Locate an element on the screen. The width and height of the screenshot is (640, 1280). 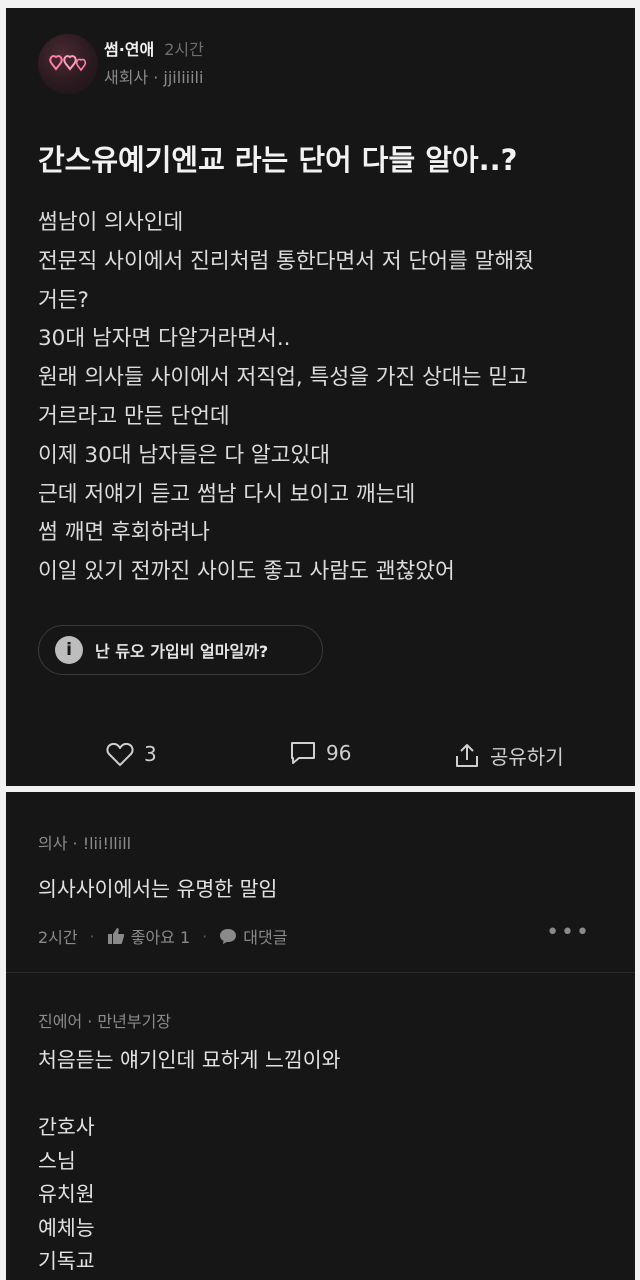
speech-bubble-icon is located at coordinates (303, 753).